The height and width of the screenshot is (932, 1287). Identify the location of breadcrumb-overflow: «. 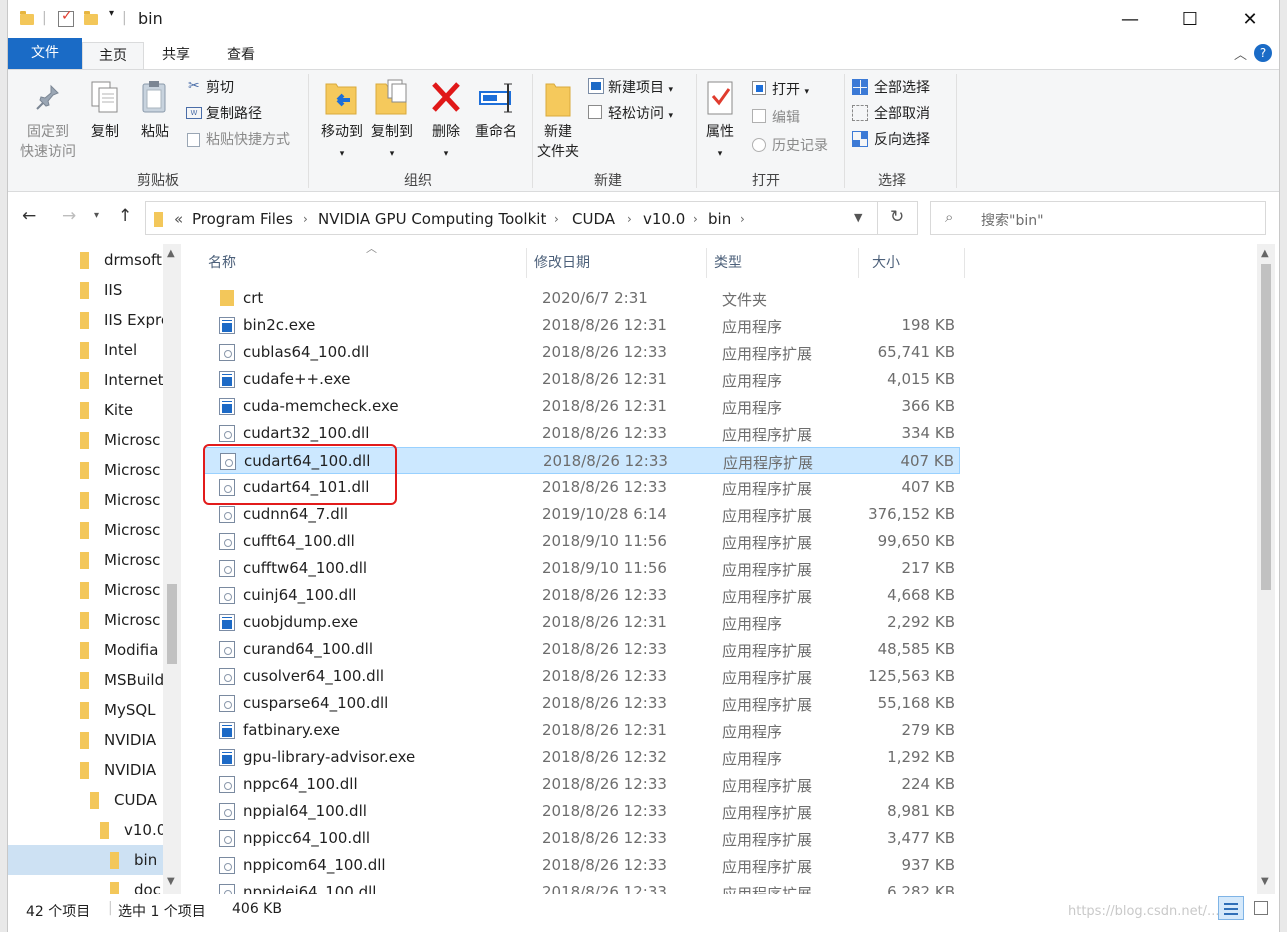
(178, 219).